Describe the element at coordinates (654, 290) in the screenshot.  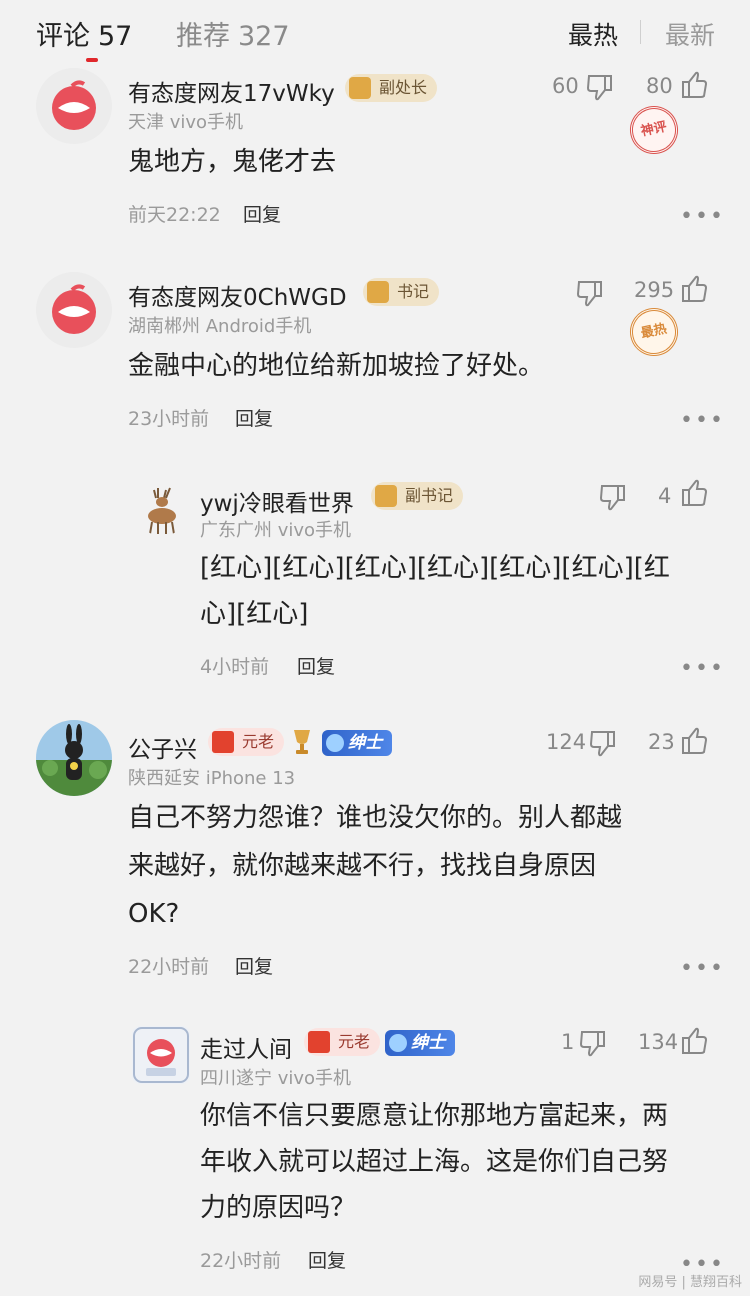
I see `like-count: 295` at that location.